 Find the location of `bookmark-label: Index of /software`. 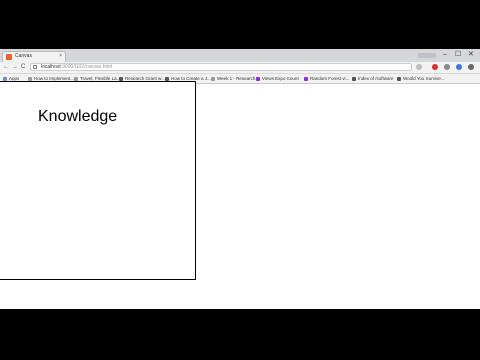

bookmark-label: Index of /software is located at coordinates (376, 78).